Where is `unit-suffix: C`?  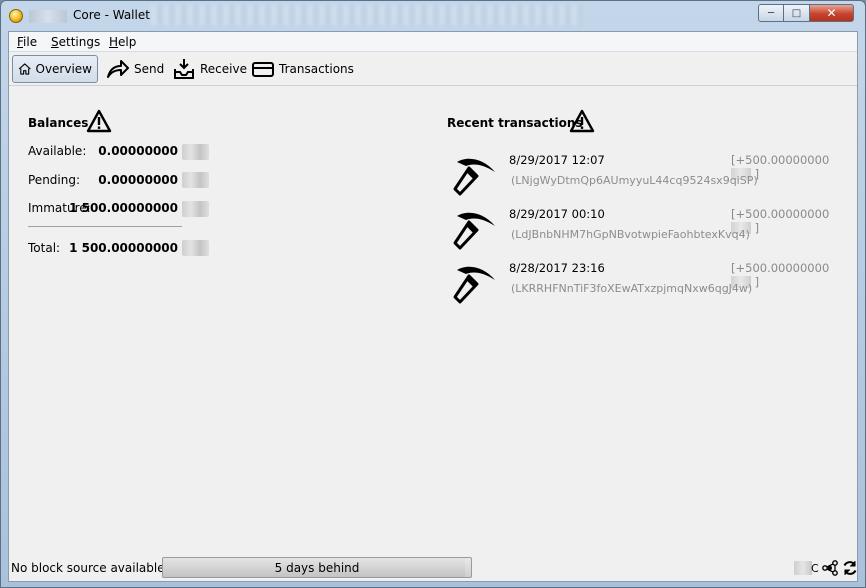
unit-suffix: C is located at coordinates (815, 568).